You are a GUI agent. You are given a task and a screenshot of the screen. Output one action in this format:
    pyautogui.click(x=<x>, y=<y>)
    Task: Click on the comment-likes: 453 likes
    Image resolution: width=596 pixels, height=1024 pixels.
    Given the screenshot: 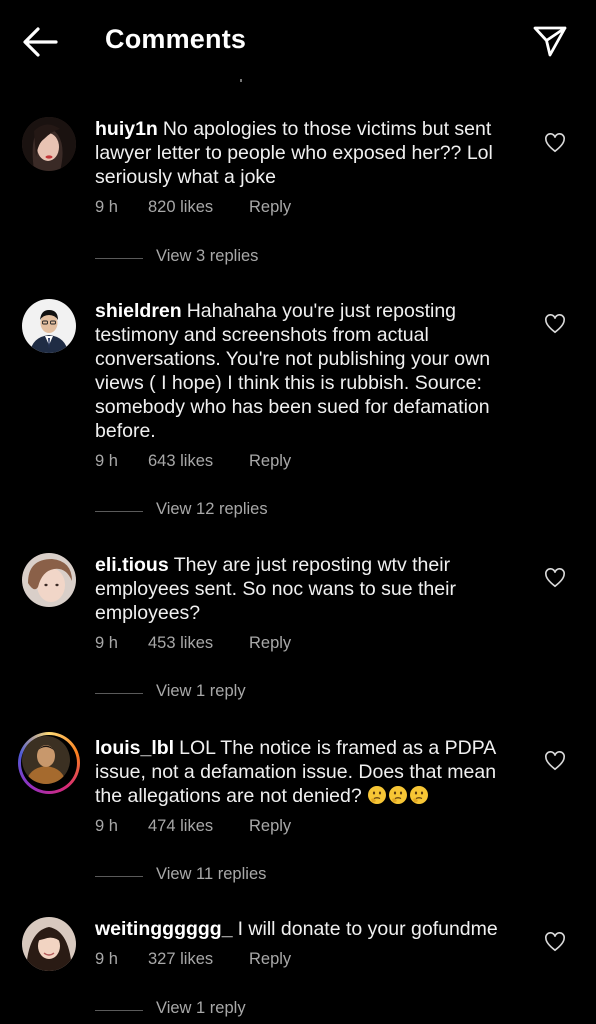 What is the action you would take?
    pyautogui.click(x=180, y=643)
    